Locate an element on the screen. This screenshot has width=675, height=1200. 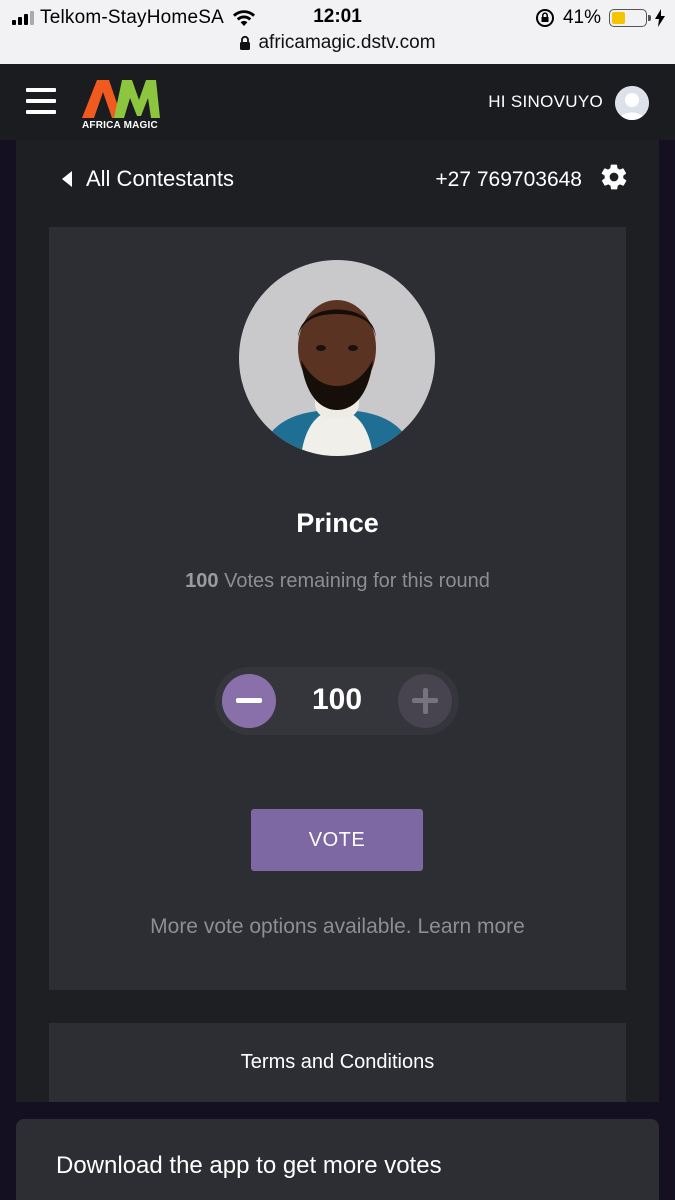
increment-button is located at coordinates (425, 701).